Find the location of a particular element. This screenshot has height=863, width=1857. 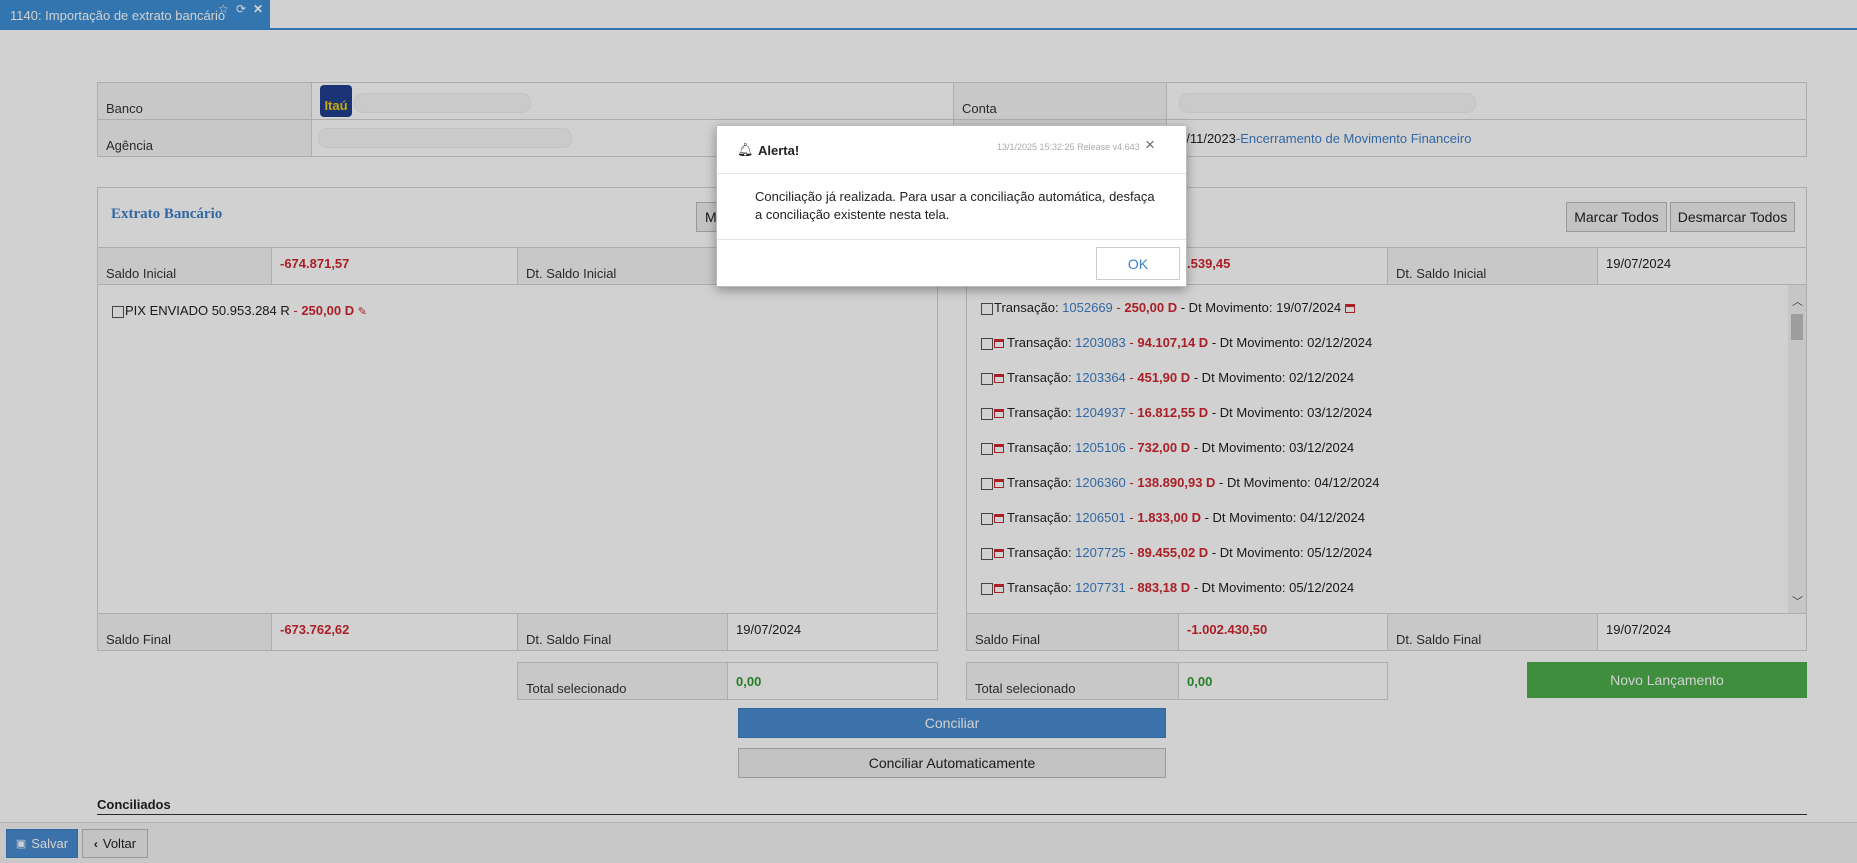

modal-title: Alerta! is located at coordinates (779, 150).